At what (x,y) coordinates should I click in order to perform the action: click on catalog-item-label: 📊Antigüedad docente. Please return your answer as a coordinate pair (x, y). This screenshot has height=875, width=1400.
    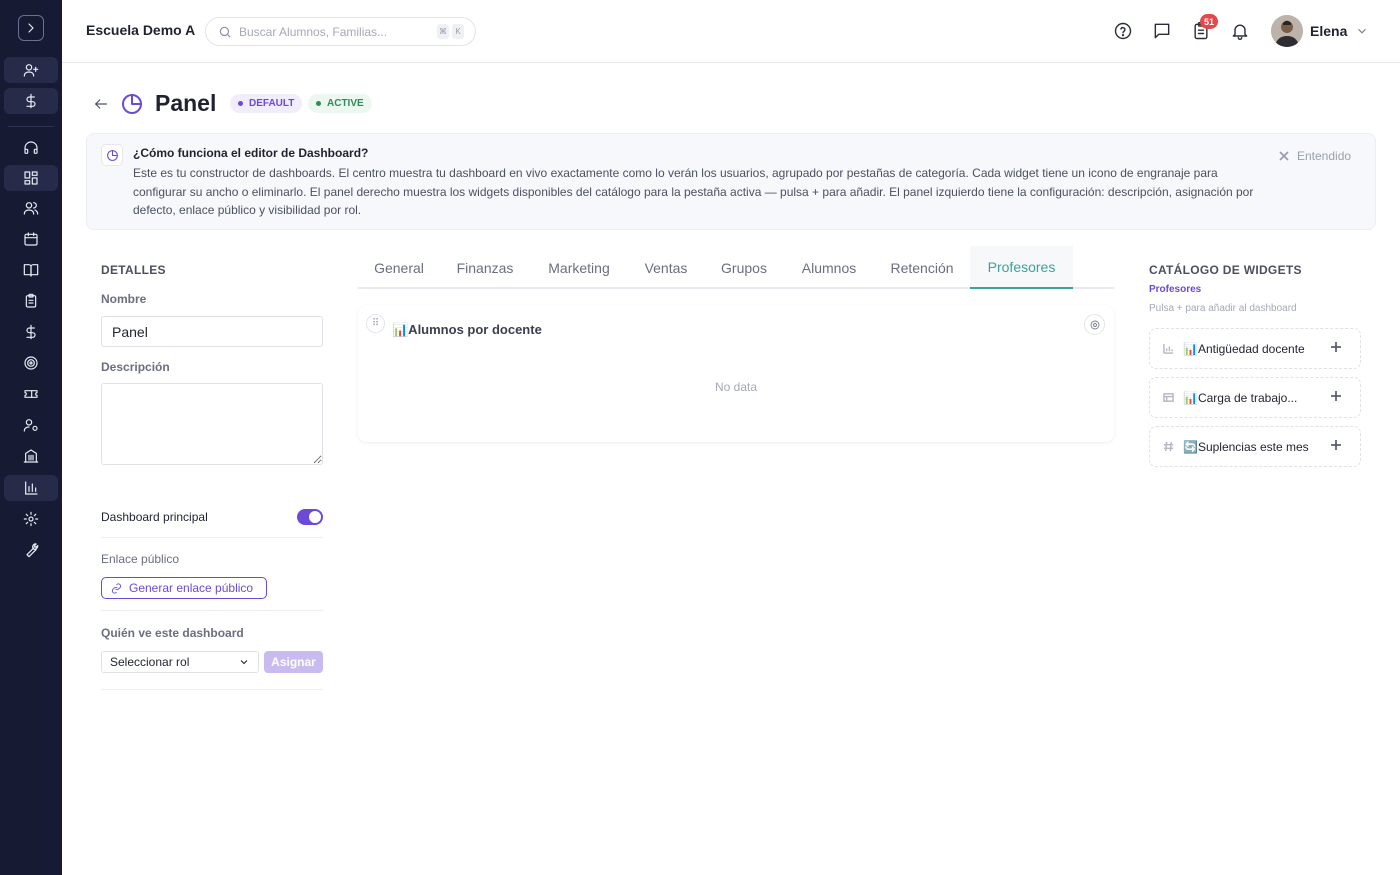
    Looking at the image, I should click on (1244, 348).